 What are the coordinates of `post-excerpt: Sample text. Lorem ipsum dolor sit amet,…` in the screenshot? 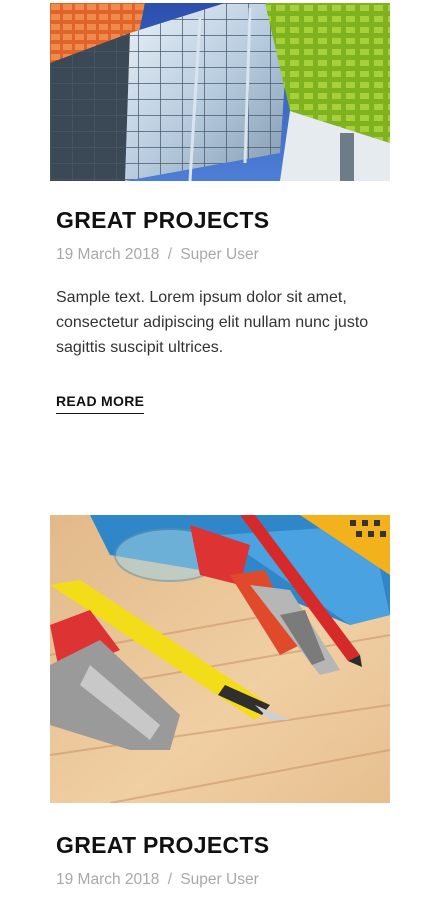 It's located at (212, 322).